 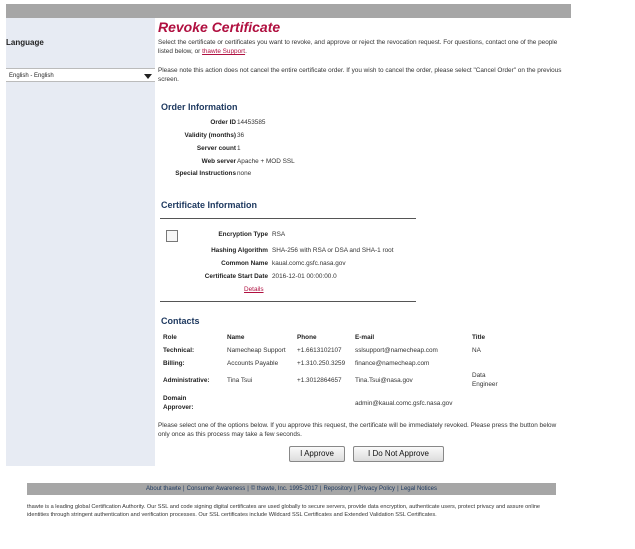 I want to click on special-instructions-label: Special Instructions, so click(x=205, y=173).